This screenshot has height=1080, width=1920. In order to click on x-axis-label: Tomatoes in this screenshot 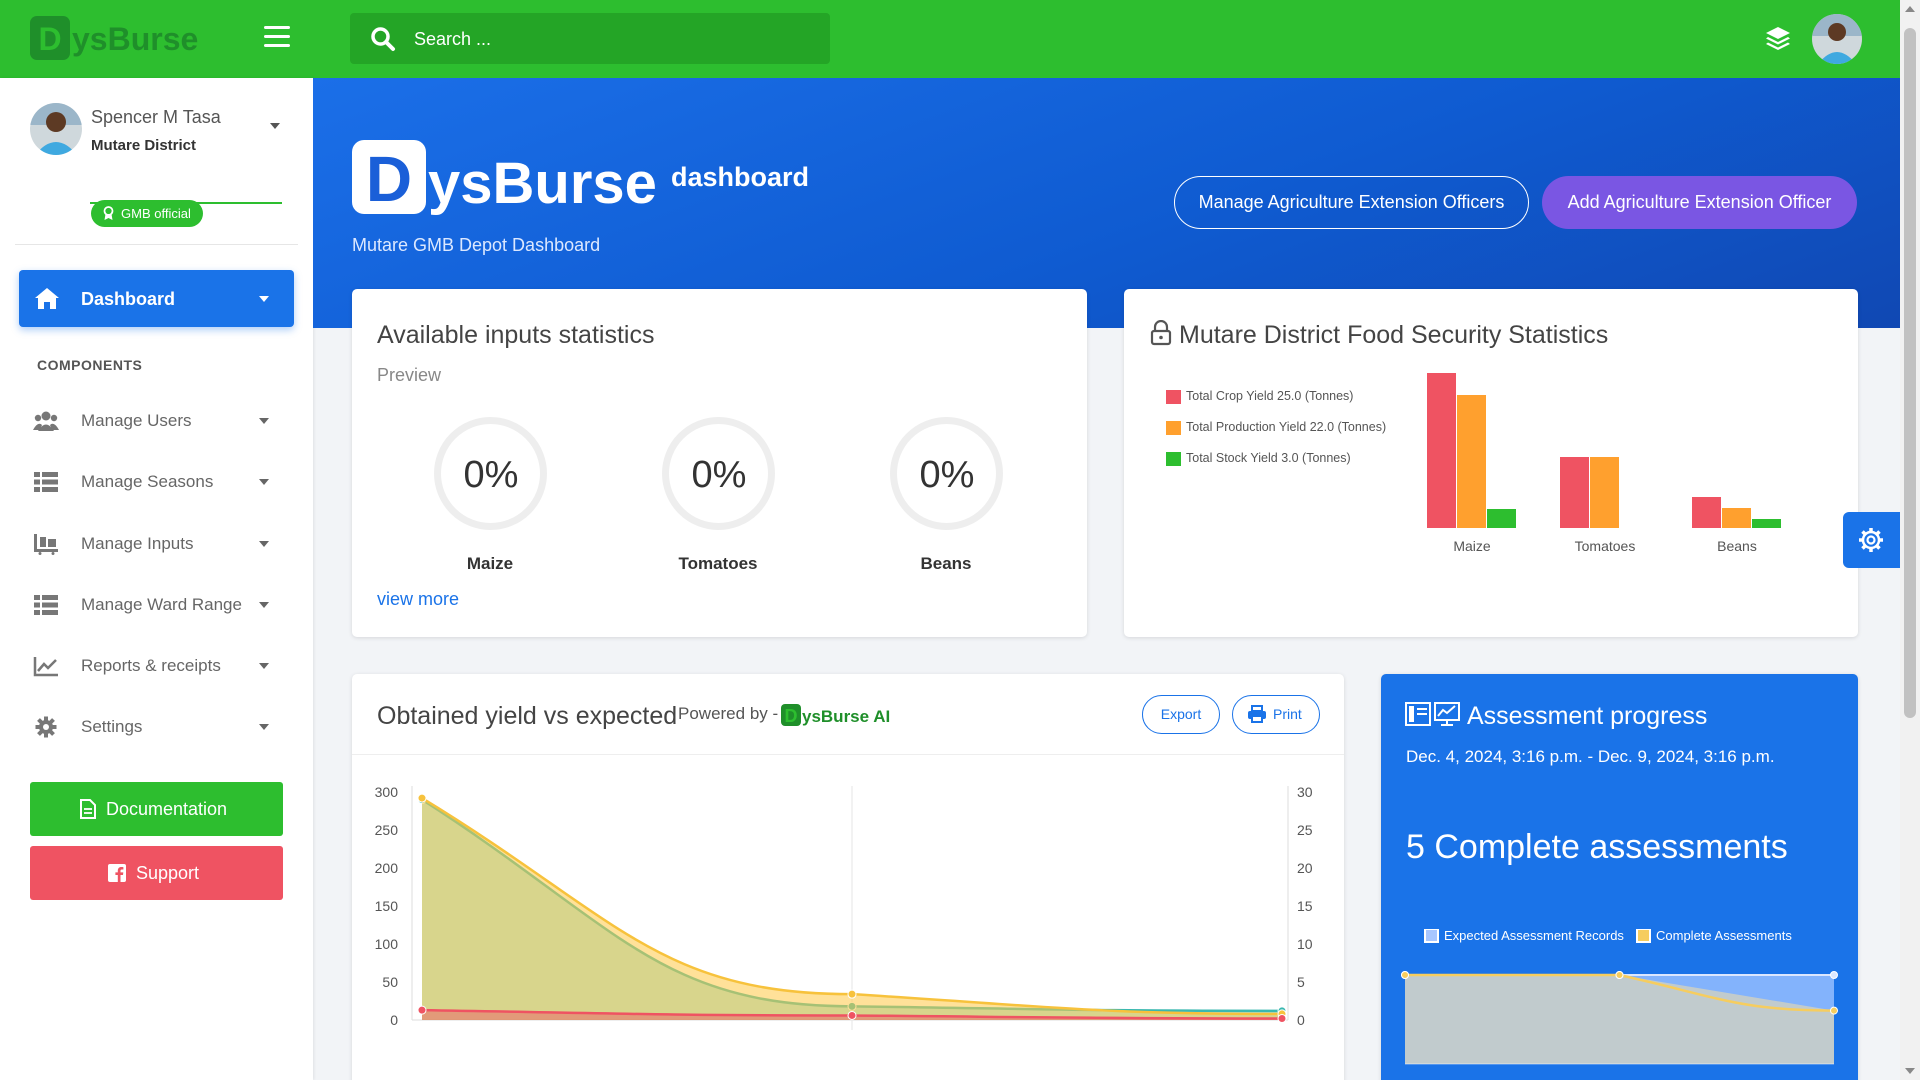, I will do `click(1605, 546)`.